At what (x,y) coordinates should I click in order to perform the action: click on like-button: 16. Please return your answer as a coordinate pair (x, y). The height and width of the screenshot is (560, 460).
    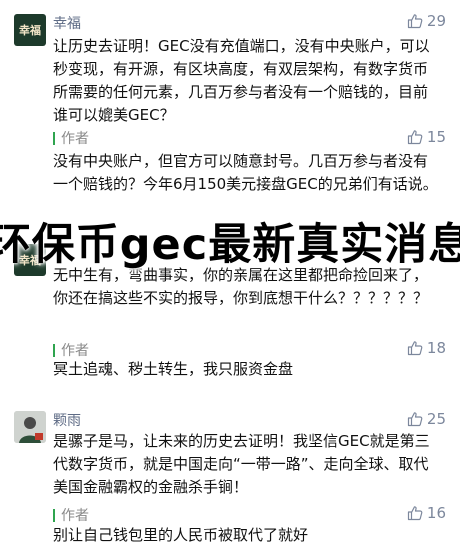
    Looking at the image, I should click on (426, 513).